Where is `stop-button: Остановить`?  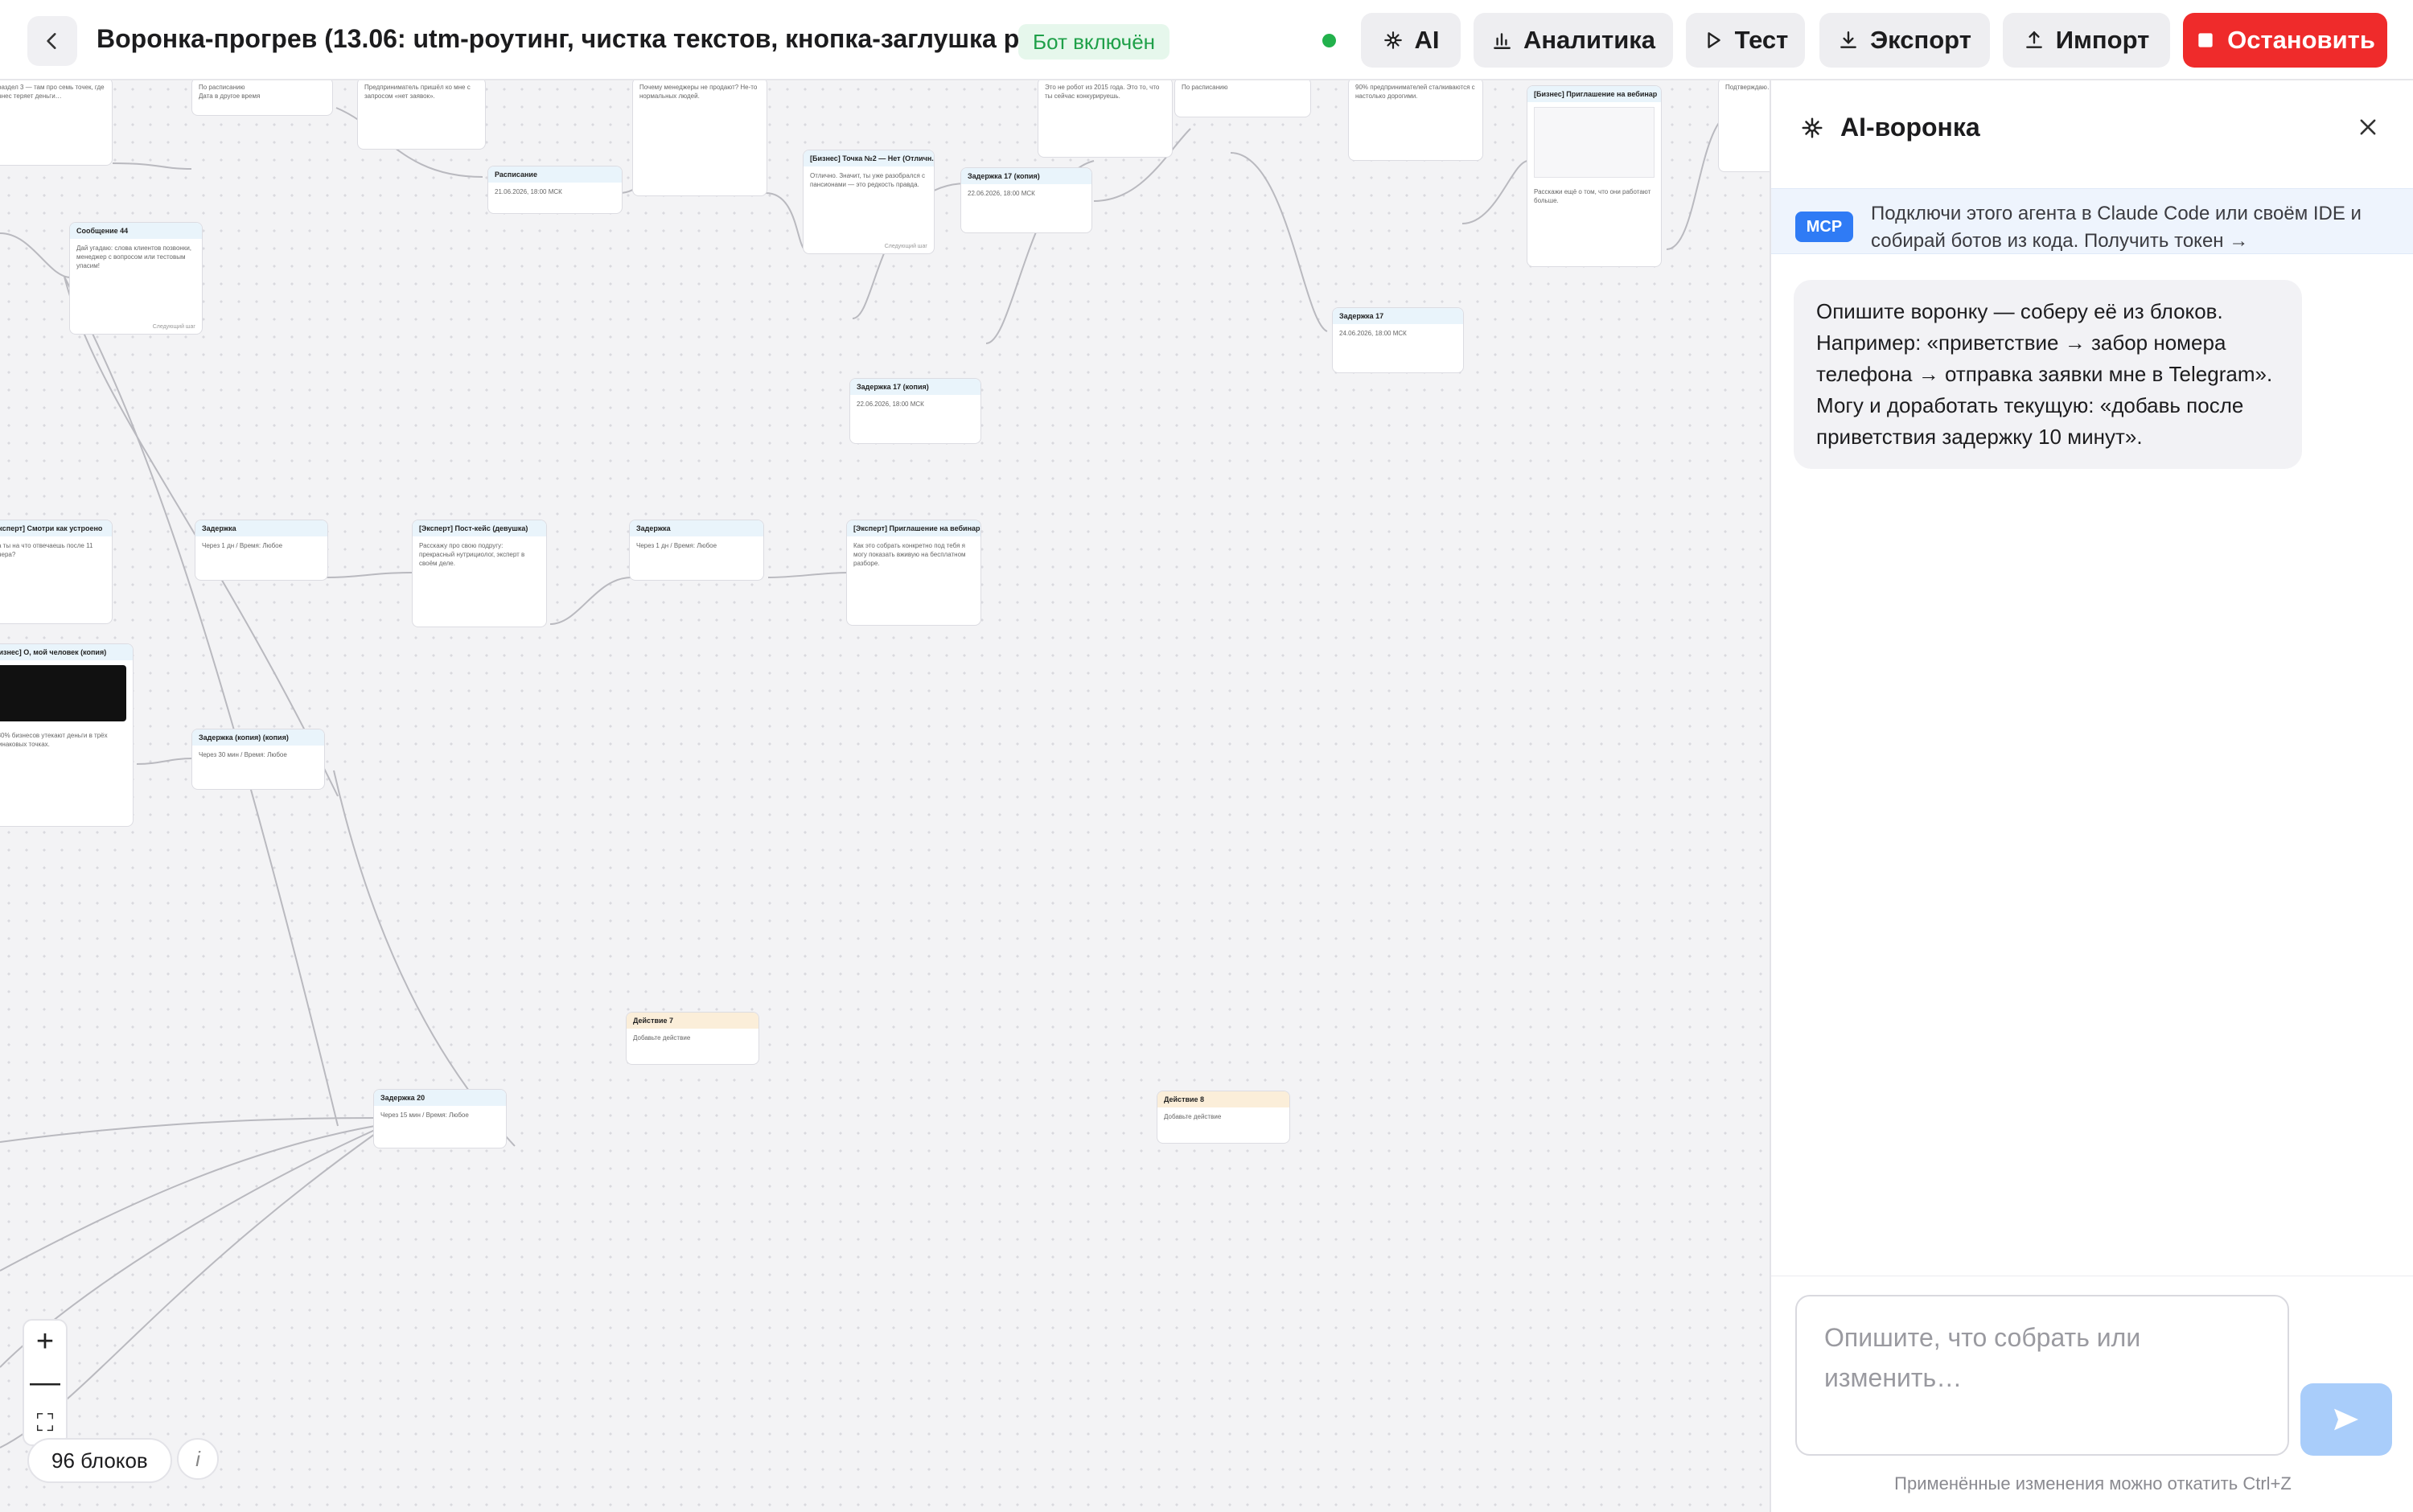
stop-button: Остановить is located at coordinates (2285, 41).